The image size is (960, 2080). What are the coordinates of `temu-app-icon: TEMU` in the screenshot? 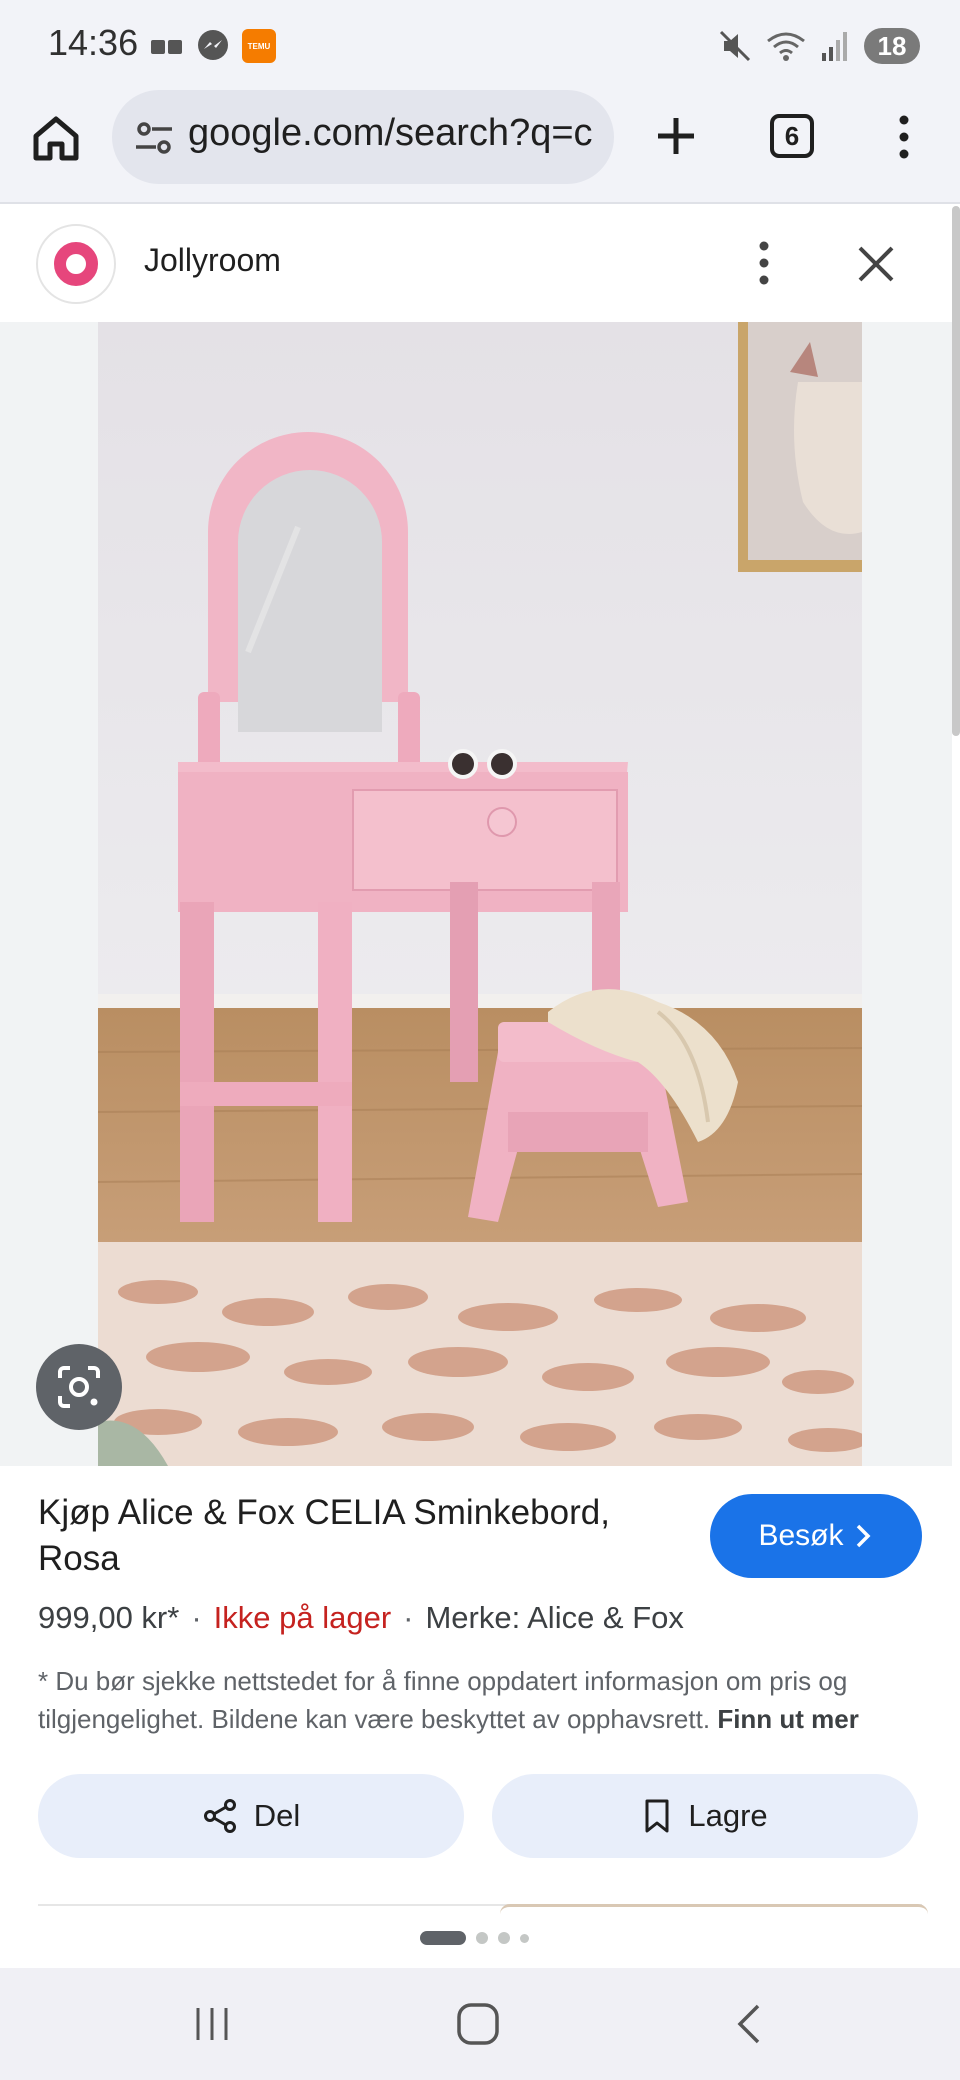 It's located at (259, 46).